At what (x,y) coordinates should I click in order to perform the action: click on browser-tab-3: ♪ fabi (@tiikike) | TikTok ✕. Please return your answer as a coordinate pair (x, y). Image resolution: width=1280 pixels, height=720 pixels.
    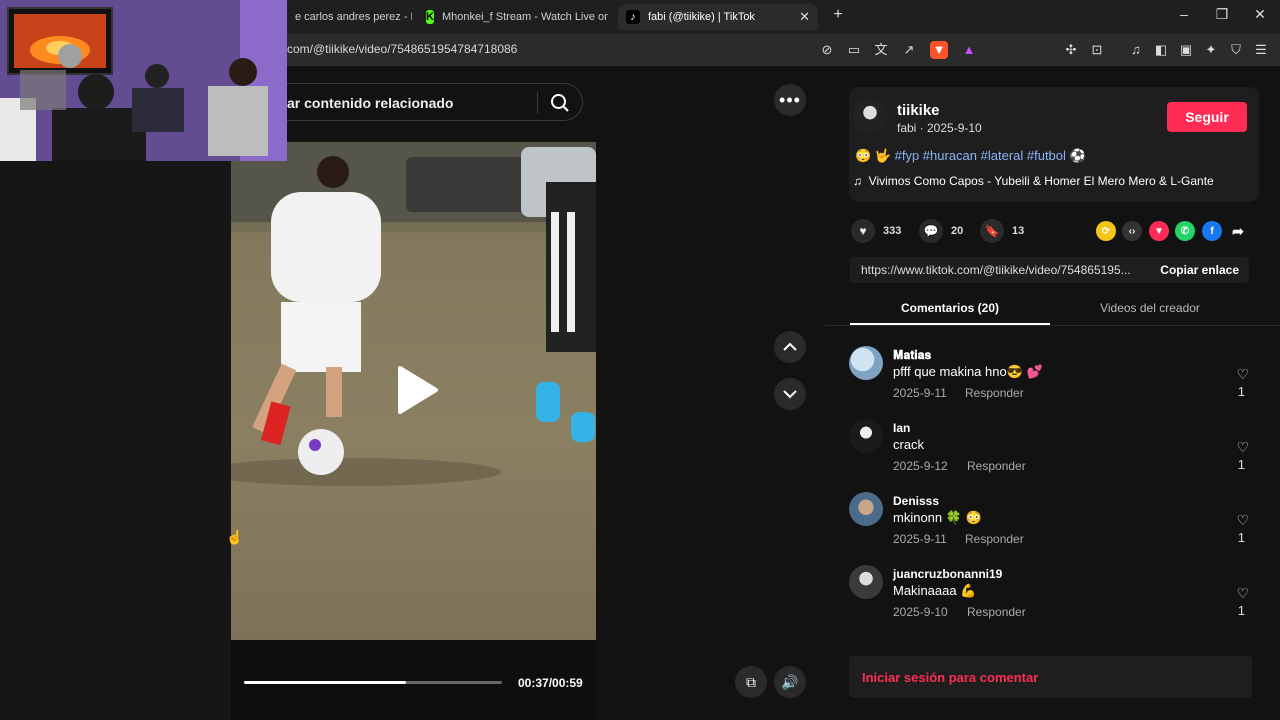
    Looking at the image, I should click on (718, 17).